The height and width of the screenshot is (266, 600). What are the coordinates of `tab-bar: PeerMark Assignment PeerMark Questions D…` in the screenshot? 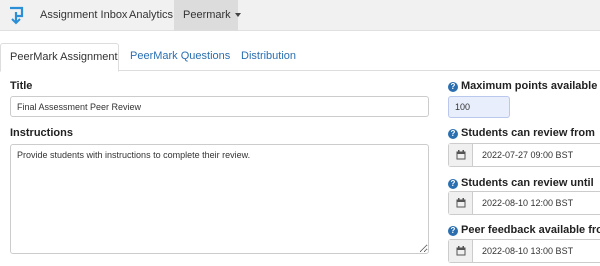 It's located at (300, 57).